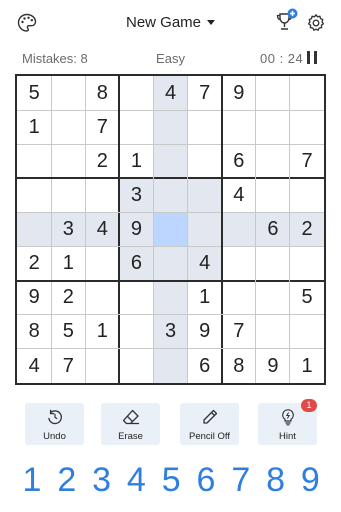 The height and width of the screenshot is (512, 341). I want to click on trophy-button, so click(287, 21).